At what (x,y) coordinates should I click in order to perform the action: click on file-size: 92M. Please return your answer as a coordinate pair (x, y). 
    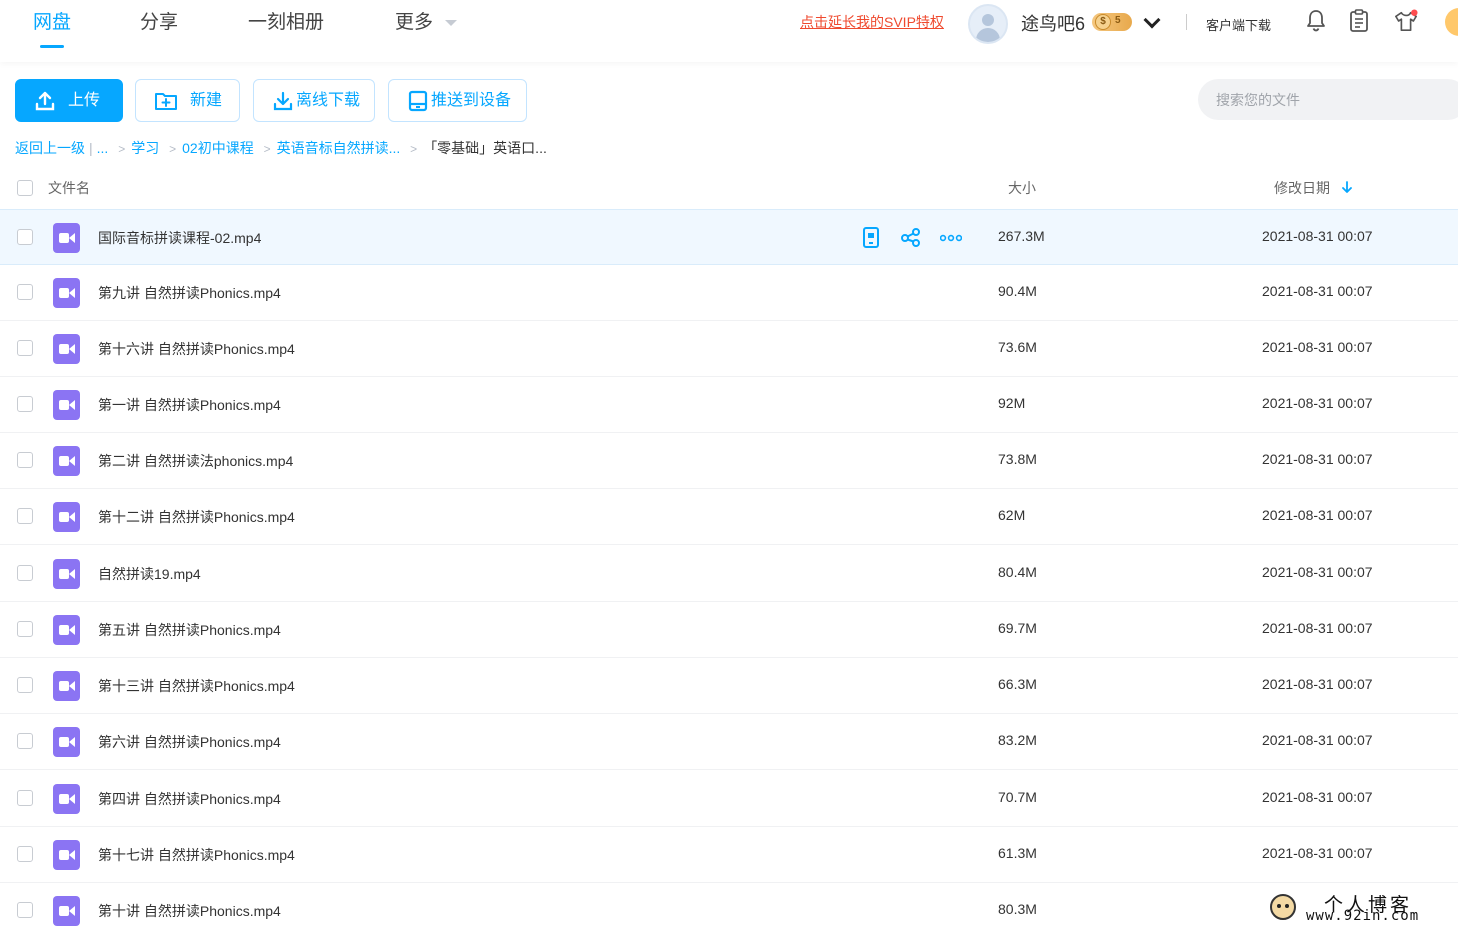
    Looking at the image, I should click on (1012, 403).